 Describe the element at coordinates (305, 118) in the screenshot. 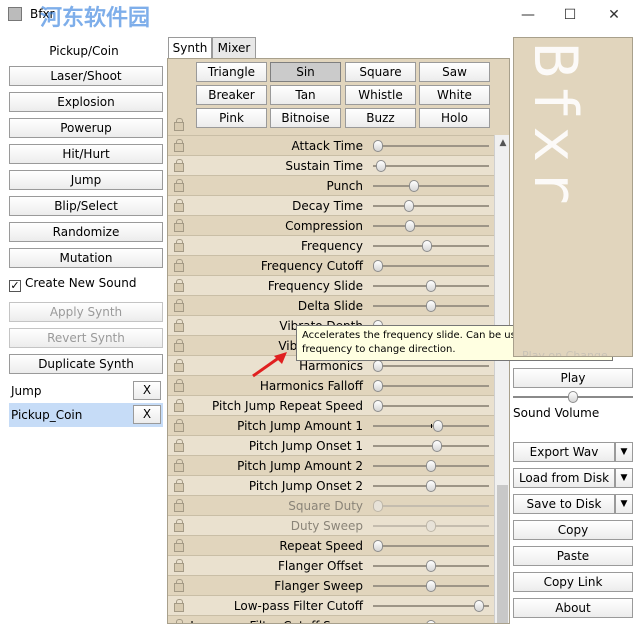

I see `waveform-button: Bitnoise` at that location.